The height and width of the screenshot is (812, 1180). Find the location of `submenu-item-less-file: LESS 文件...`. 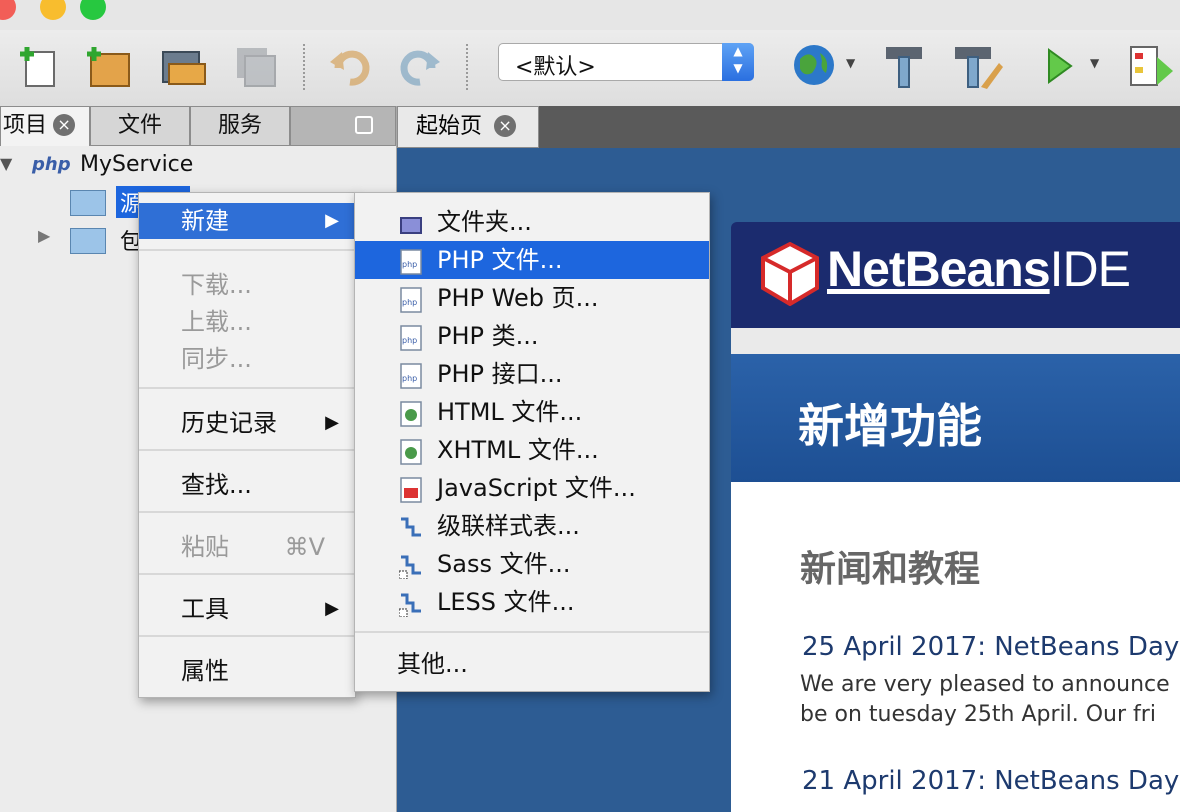

submenu-item-less-file: LESS 文件... is located at coordinates (532, 602).